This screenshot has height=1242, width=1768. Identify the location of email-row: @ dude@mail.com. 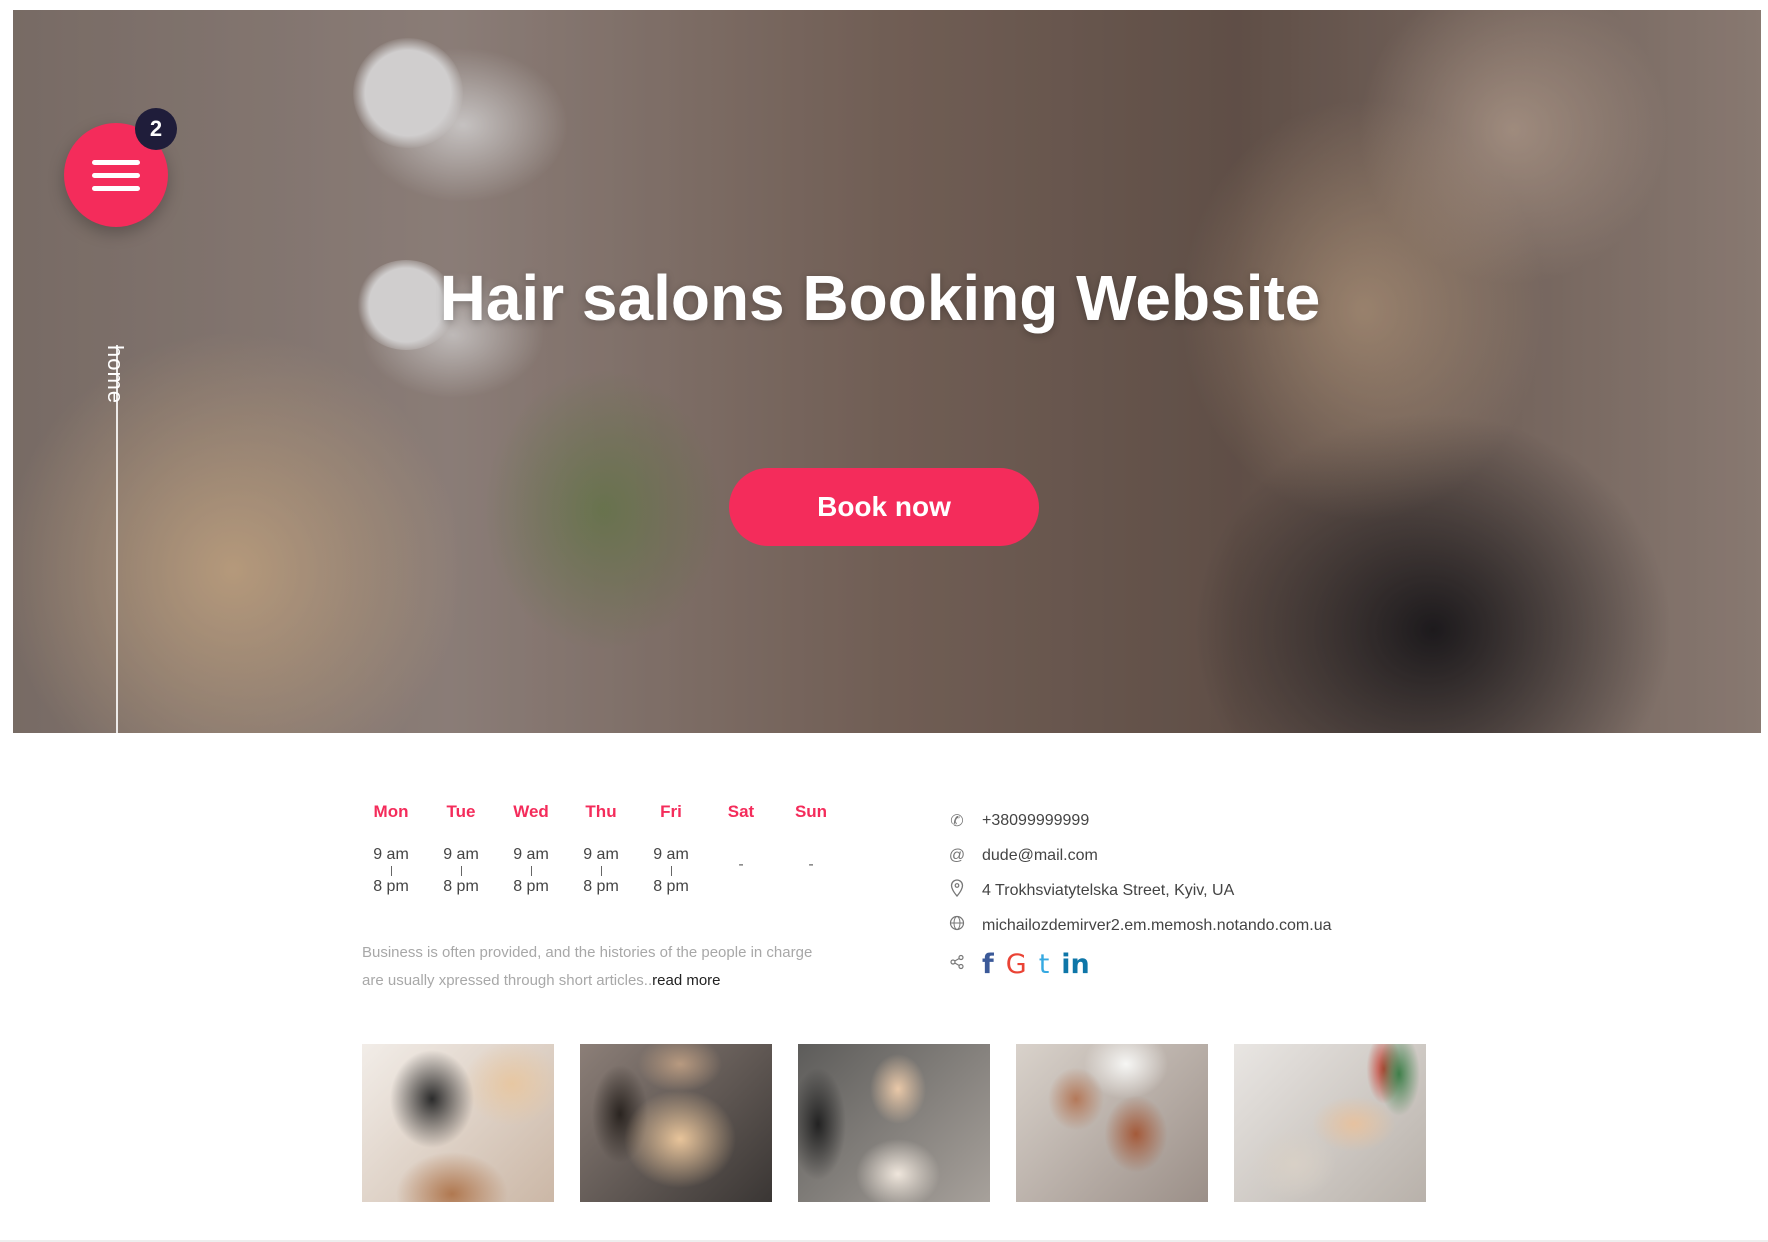
(1138, 855).